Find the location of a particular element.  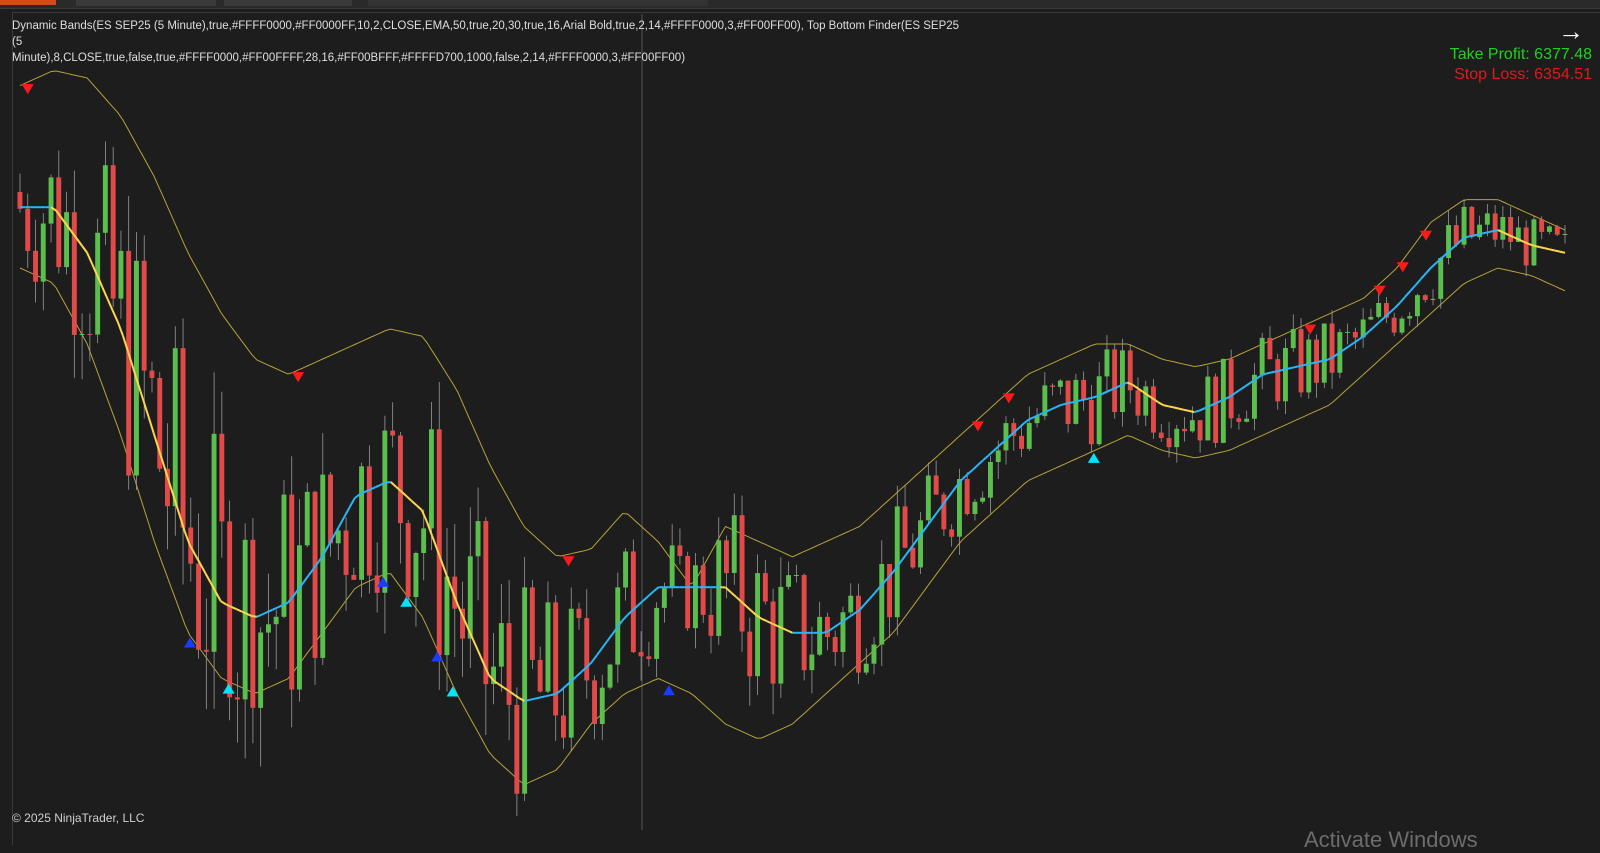

bottom-marker-triangle is located at coordinates (406, 602).